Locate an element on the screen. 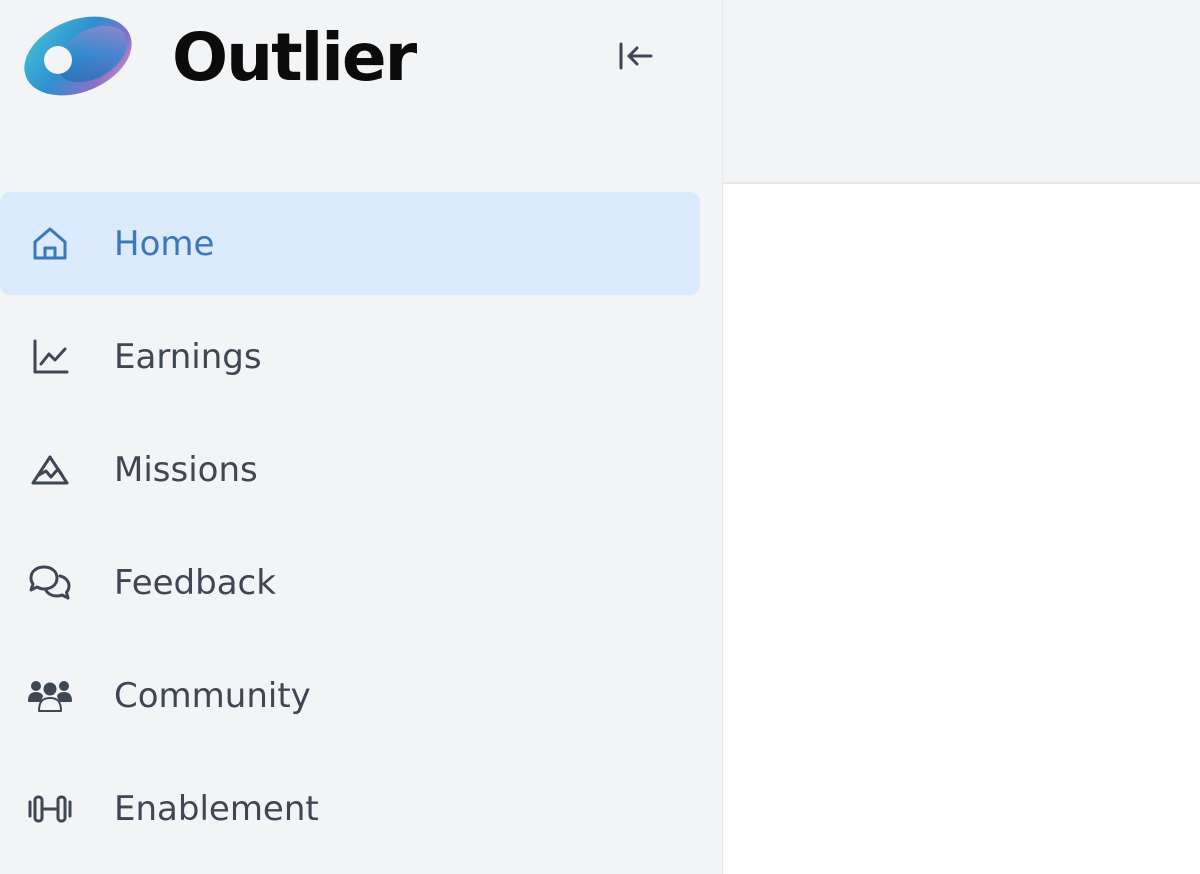 The image size is (1200, 874). sidebar-item-label: Missions is located at coordinates (186, 469).